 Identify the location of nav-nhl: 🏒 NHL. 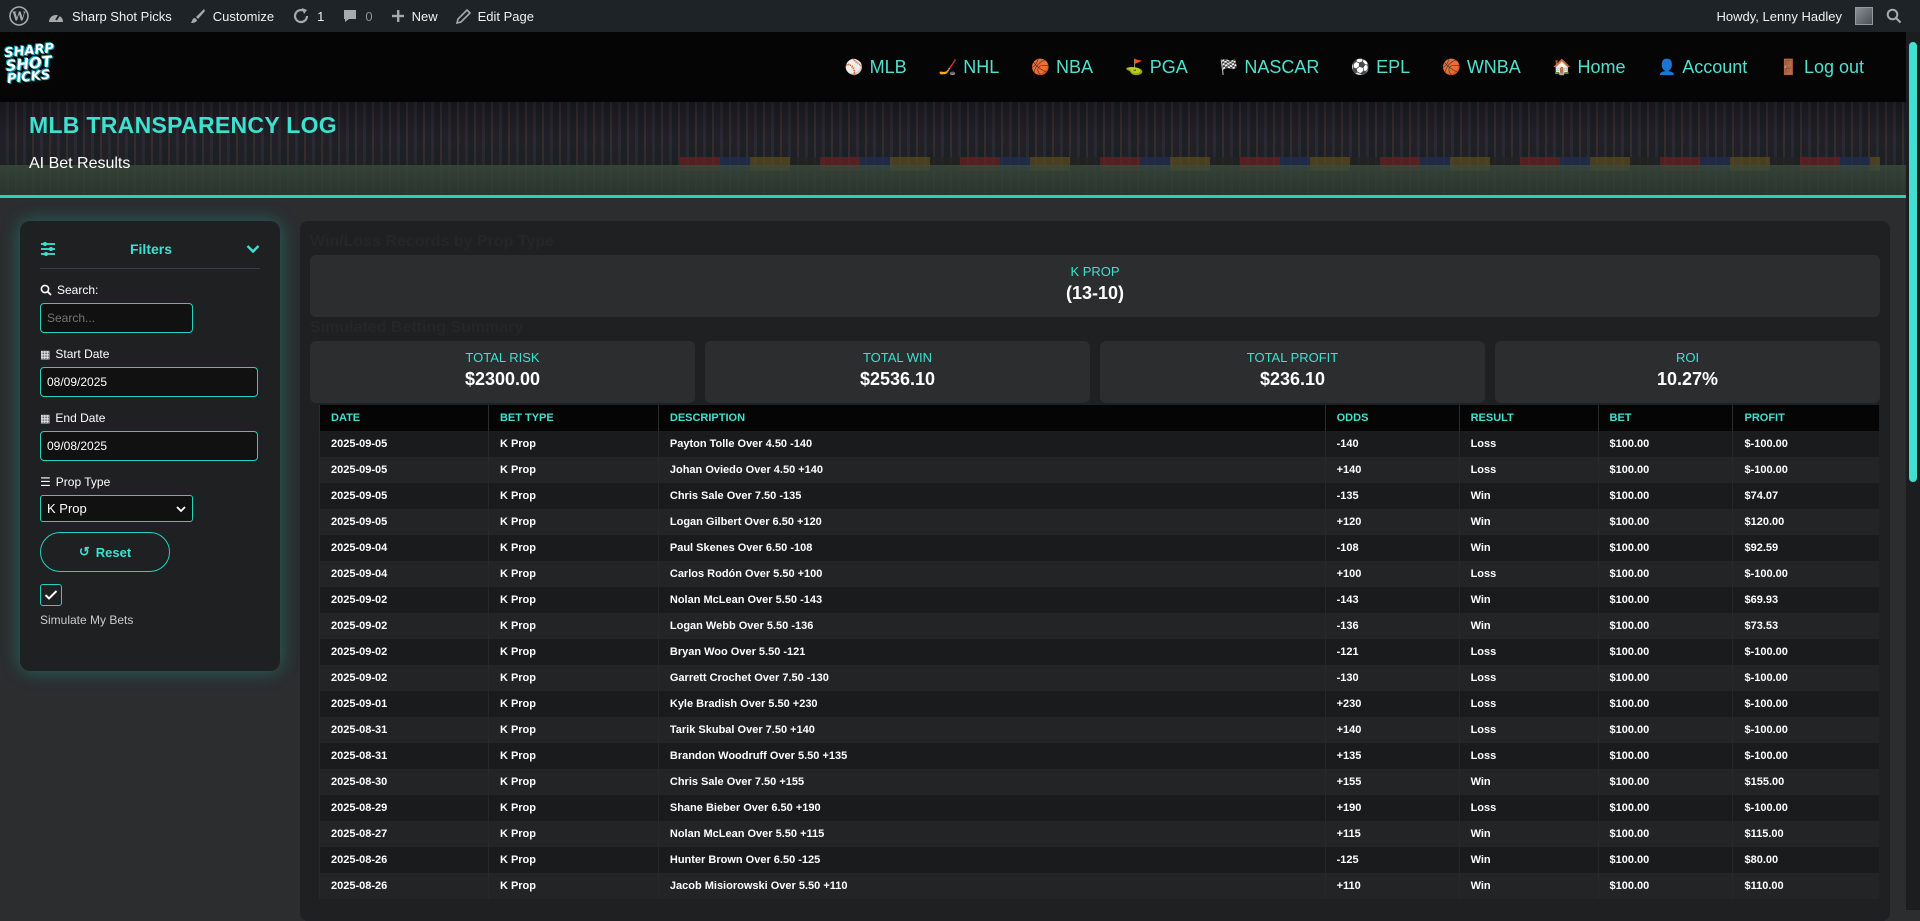
(969, 67).